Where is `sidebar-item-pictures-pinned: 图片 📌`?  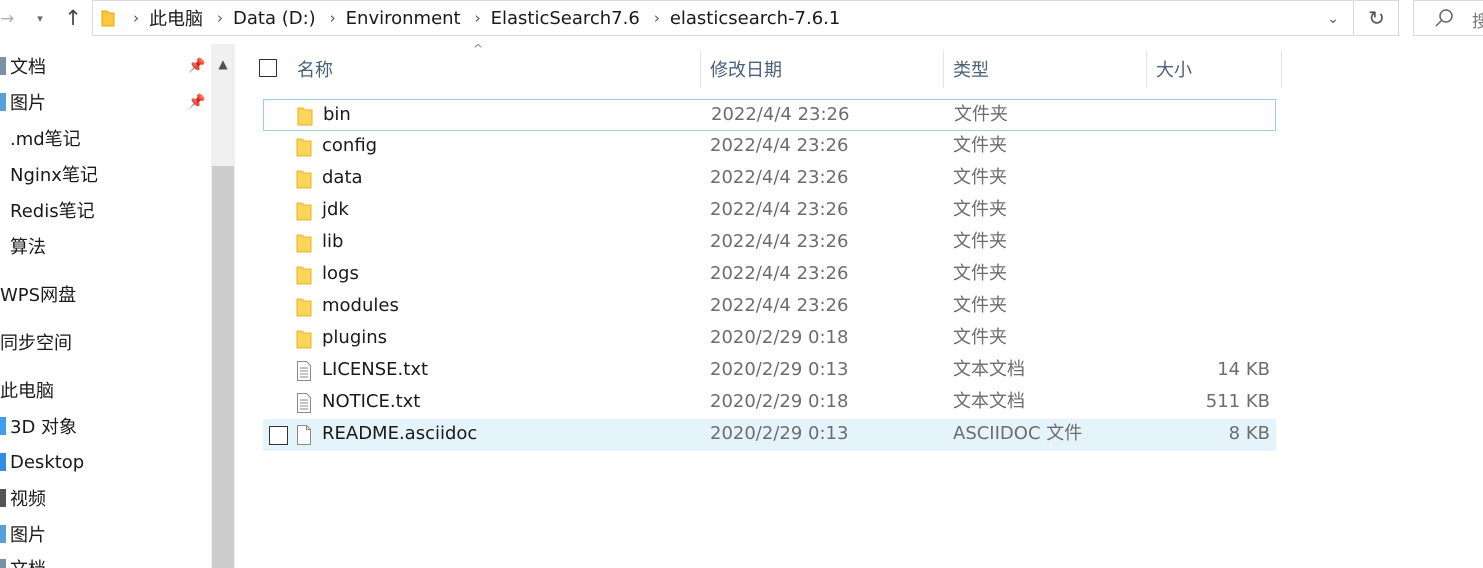
sidebar-item-pictures-pinned: 图片 📌 is located at coordinates (102, 102).